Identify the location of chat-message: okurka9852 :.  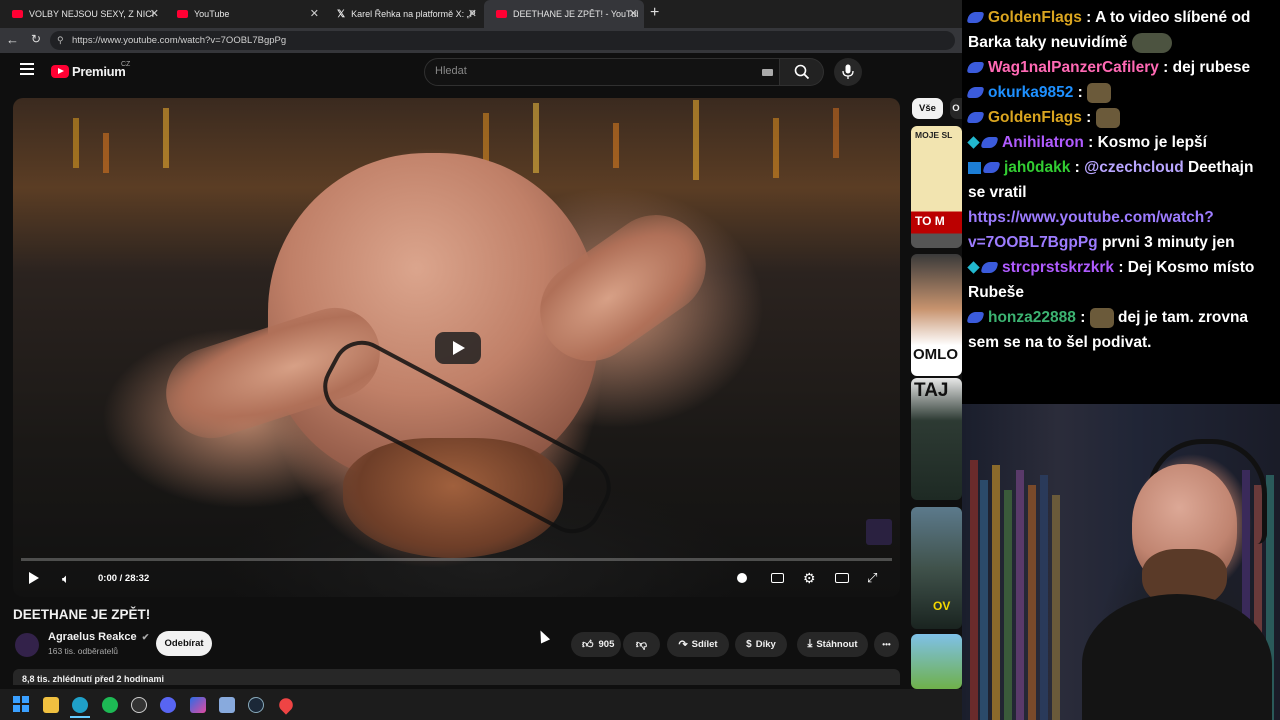
(1121, 92).